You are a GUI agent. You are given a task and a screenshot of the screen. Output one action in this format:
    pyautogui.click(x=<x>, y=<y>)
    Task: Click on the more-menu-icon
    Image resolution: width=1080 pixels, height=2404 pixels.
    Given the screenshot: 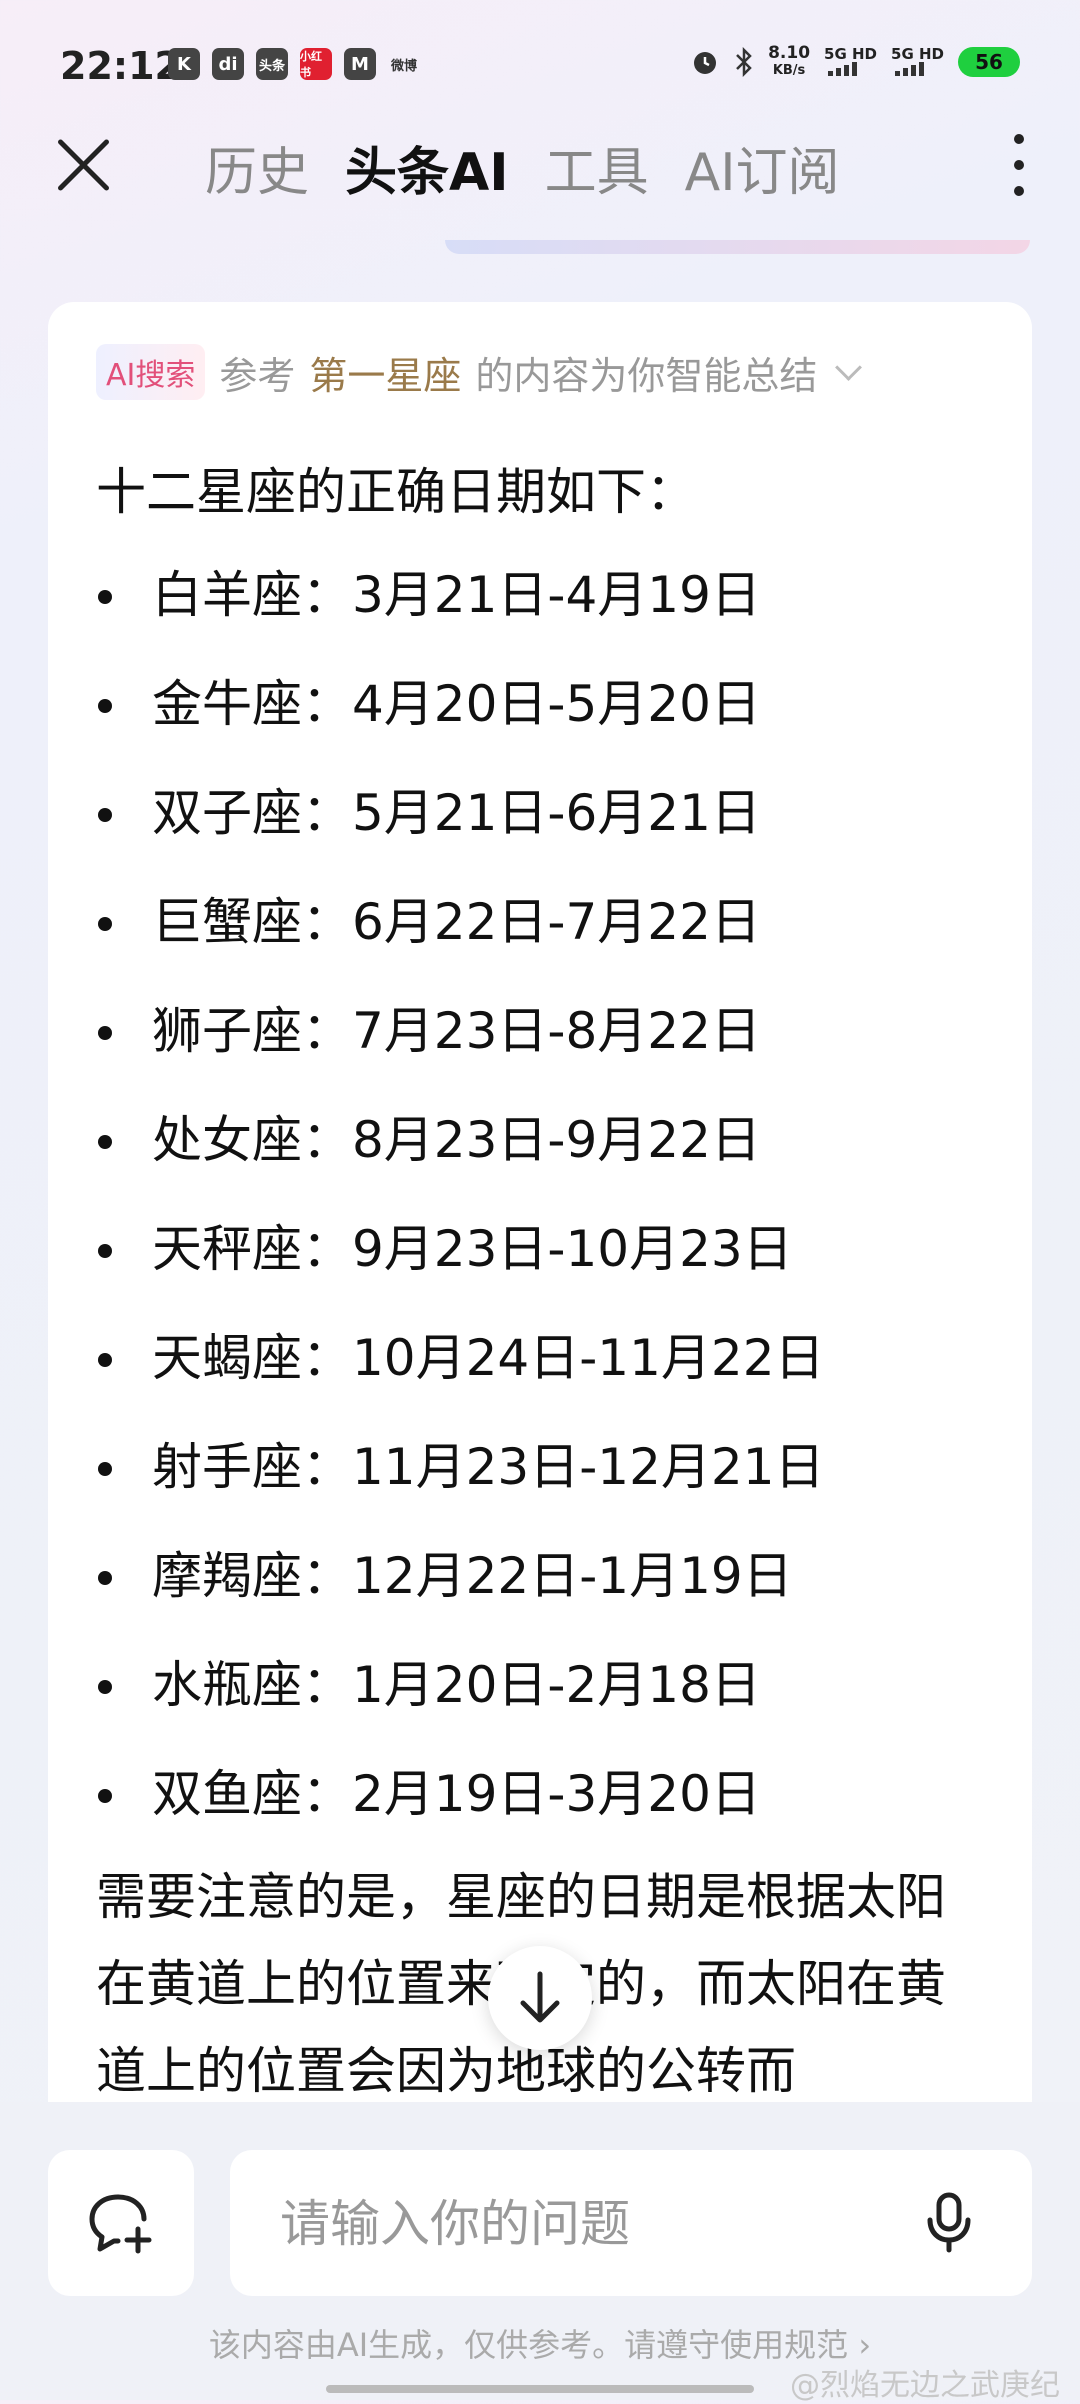 What is the action you would take?
    pyautogui.click(x=1019, y=173)
    